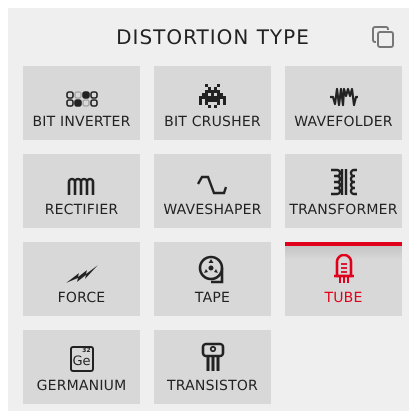 This screenshot has height=411, width=409. I want to click on lightning-icon, so click(81, 274).